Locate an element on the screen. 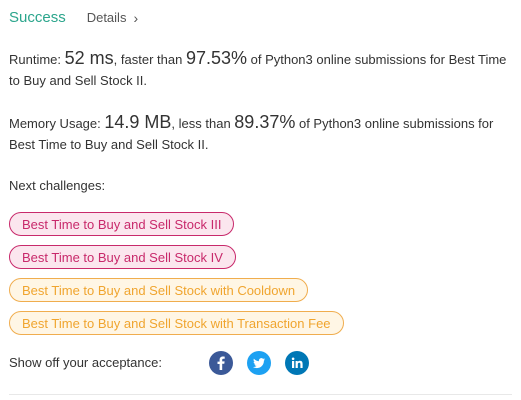 The image size is (521, 400). runtime-percent: 97.53% is located at coordinates (216, 58).